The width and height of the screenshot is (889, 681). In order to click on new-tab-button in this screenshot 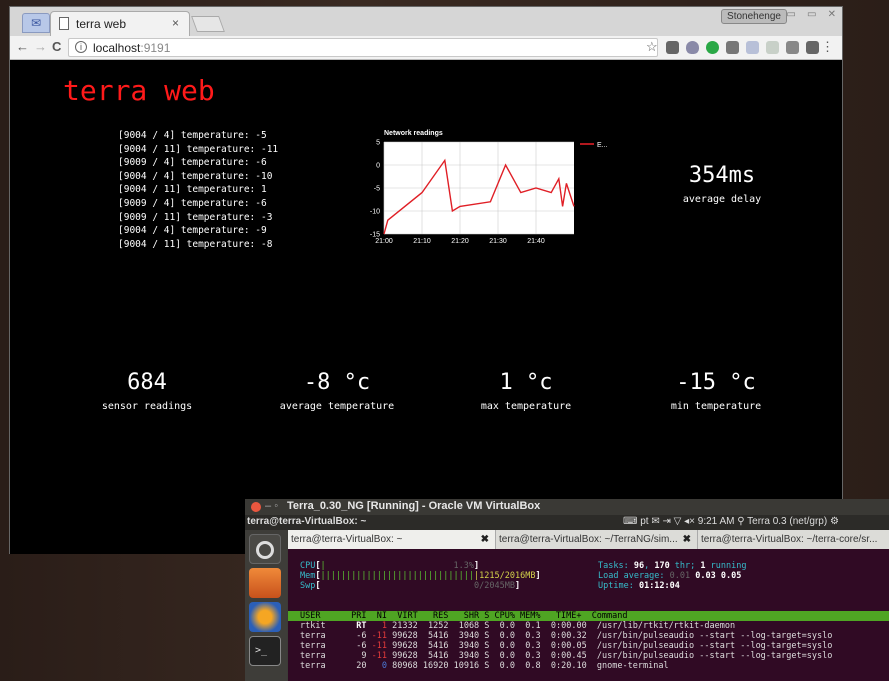, I will do `click(208, 24)`.